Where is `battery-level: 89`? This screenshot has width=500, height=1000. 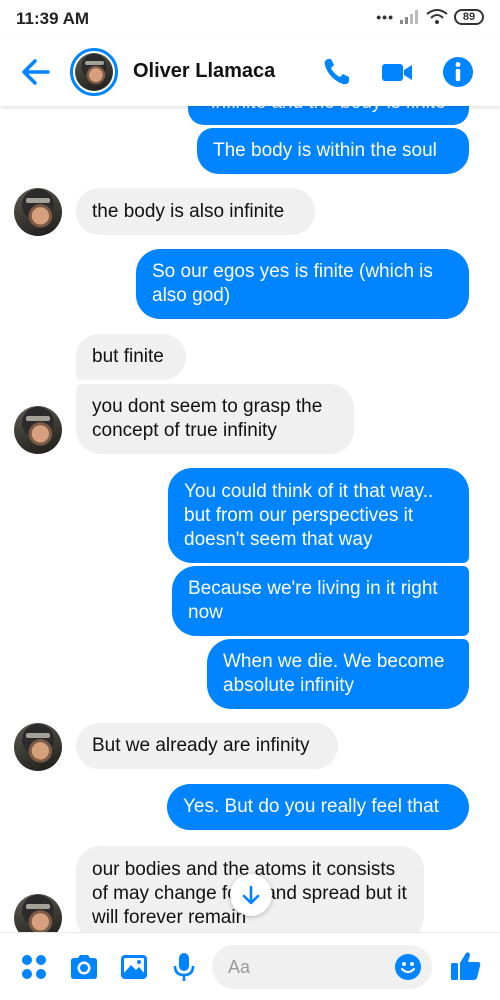 battery-level: 89 is located at coordinates (469, 17).